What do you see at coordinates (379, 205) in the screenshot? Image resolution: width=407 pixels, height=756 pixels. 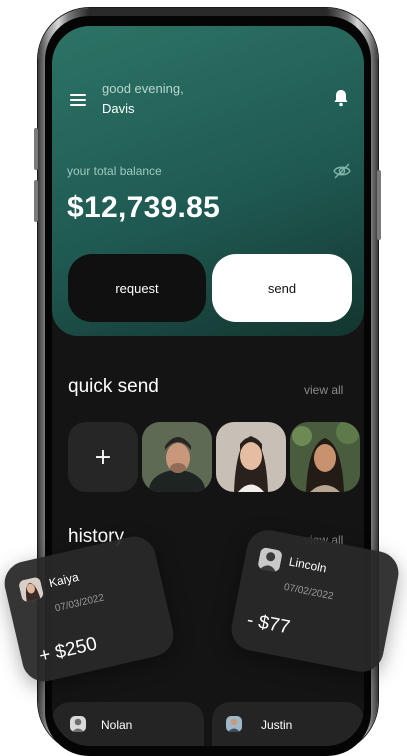 I see `power-button` at bounding box center [379, 205].